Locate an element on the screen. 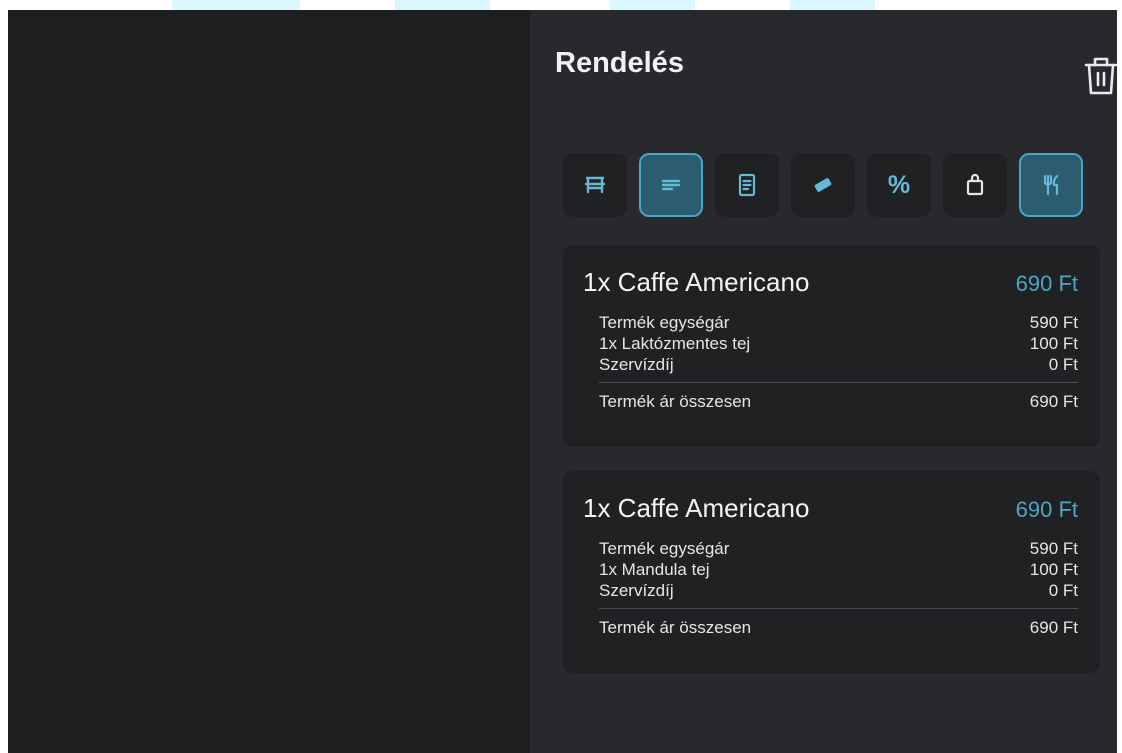 Image resolution: width=1122 pixels, height=753 pixels. percent-icon: % is located at coordinates (899, 184).